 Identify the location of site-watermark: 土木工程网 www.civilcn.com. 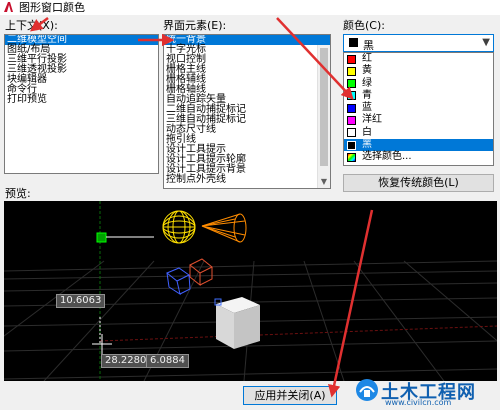
(427, 393).